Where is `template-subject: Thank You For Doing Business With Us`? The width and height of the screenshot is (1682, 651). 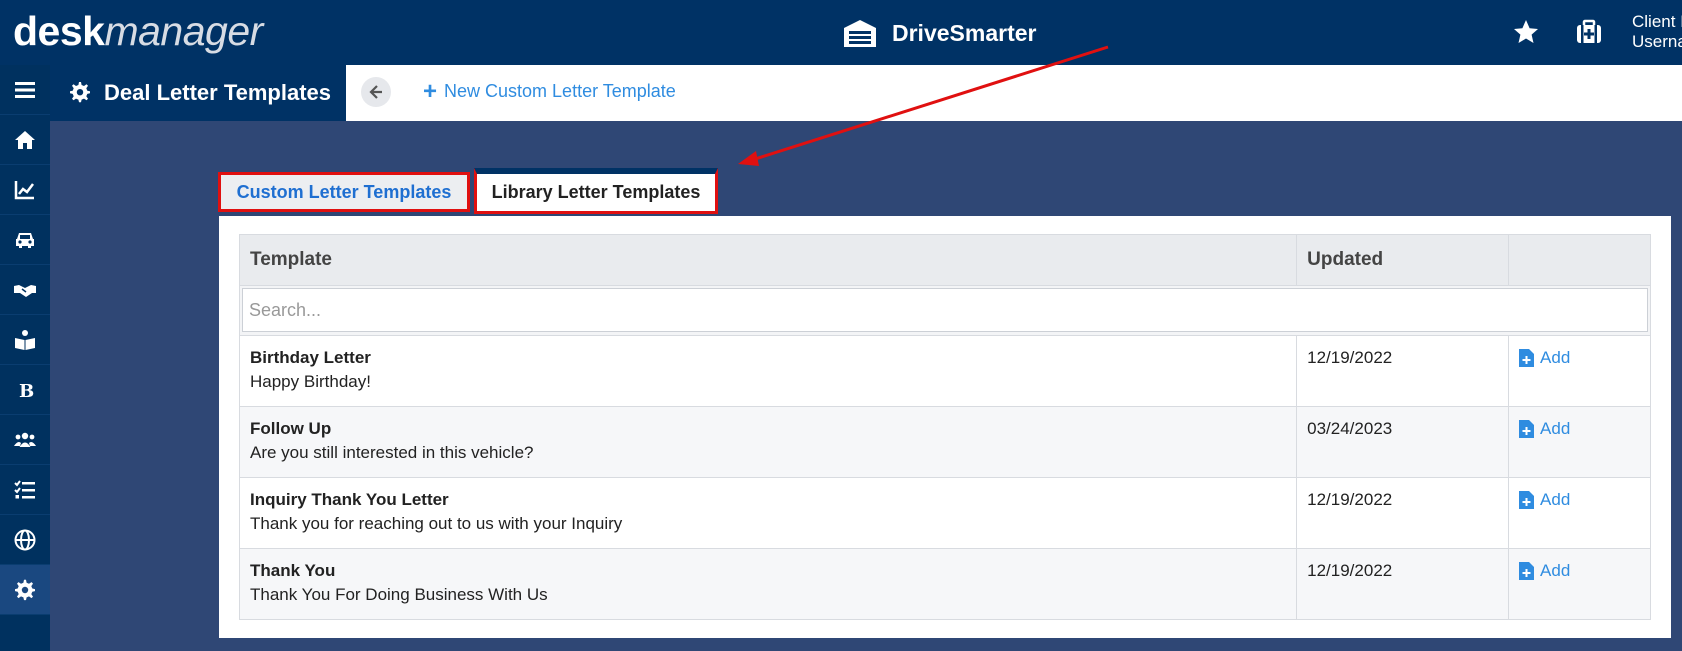 template-subject: Thank You For Doing Business With Us is located at coordinates (399, 594).